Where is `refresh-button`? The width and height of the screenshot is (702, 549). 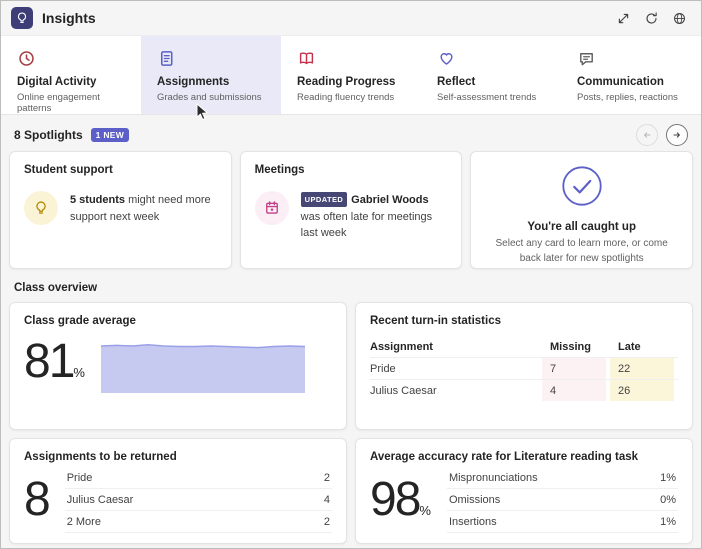 refresh-button is located at coordinates (651, 18).